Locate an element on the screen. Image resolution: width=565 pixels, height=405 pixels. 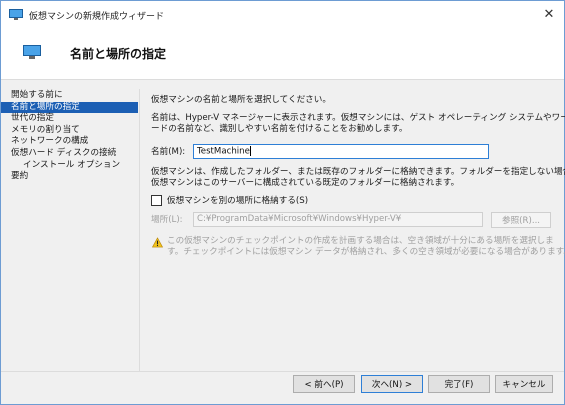
nav-item-network: ネットワークの構成 is located at coordinates (69, 142).